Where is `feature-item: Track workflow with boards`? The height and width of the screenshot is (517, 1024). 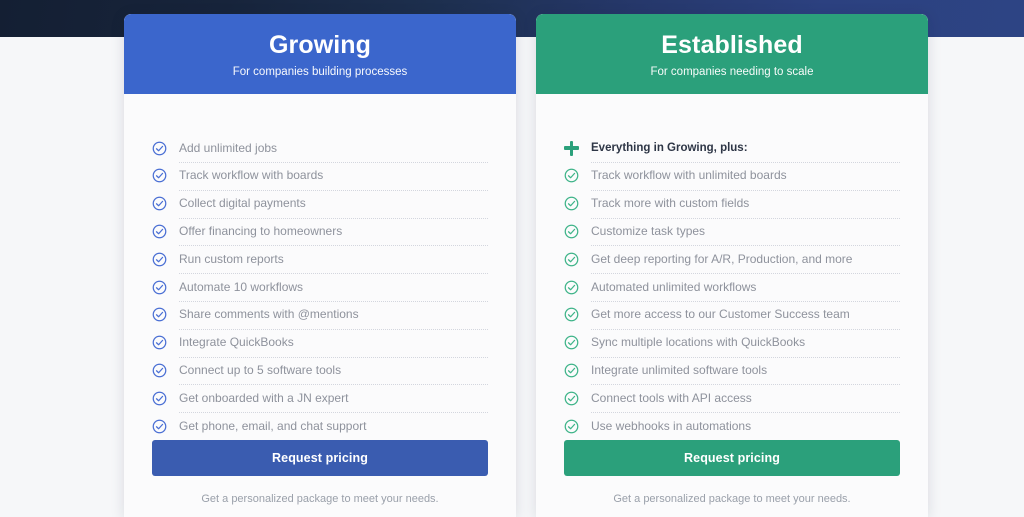
feature-item: Track workflow with boards is located at coordinates (320, 176).